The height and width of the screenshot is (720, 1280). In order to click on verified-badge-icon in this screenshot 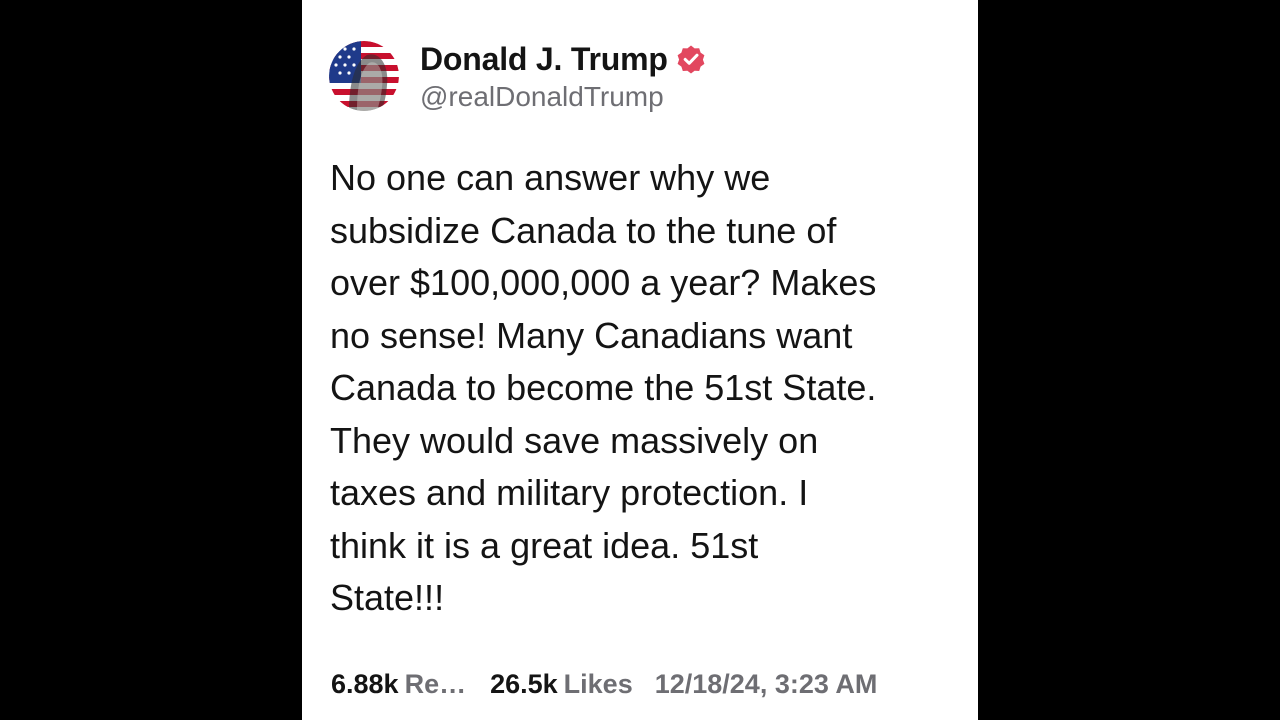, I will do `click(691, 59)`.